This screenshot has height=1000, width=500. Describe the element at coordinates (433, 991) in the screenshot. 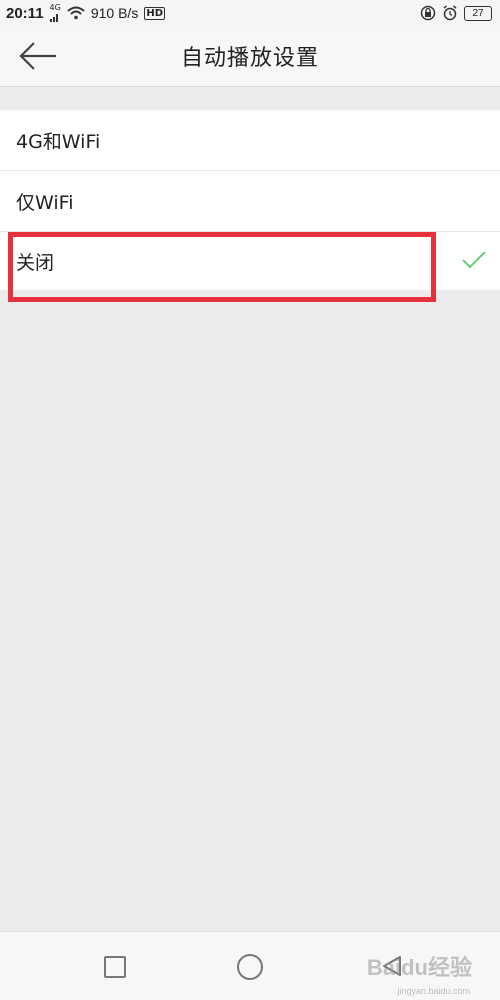

I see `watermark-url: jingyan.baidu.com` at that location.